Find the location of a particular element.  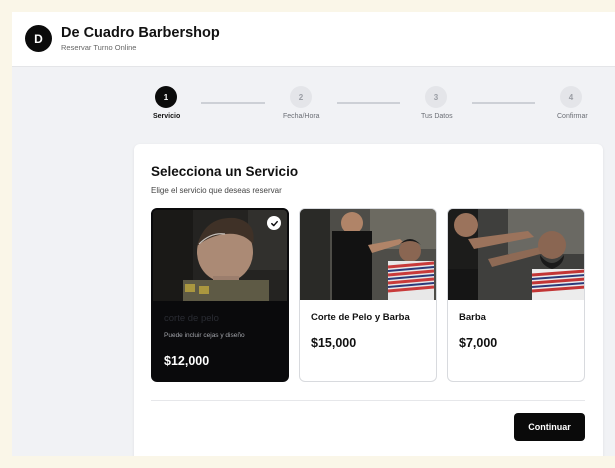

service-description: Puede incluir cejas y diseño is located at coordinates (204, 335).